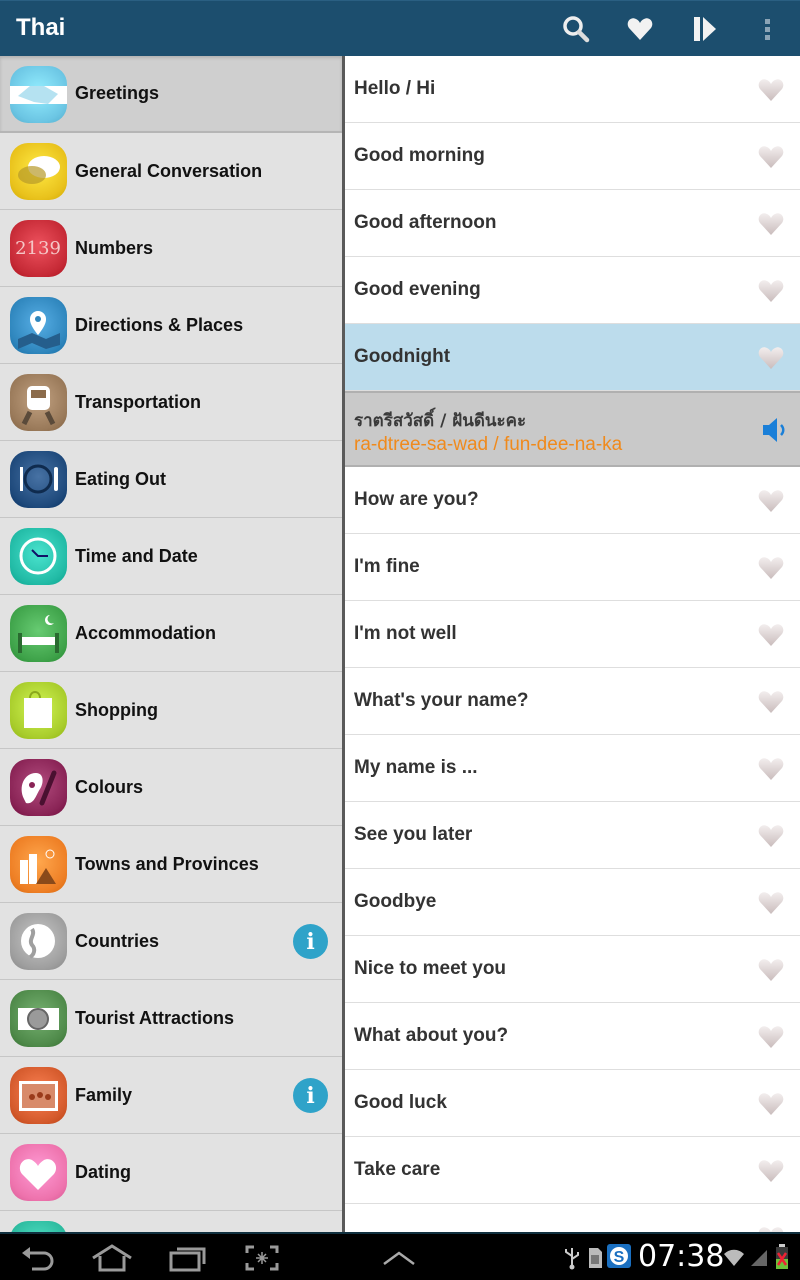 Image resolution: width=800 pixels, height=1280 pixels. I want to click on category-label: Time and Date, so click(136, 555).